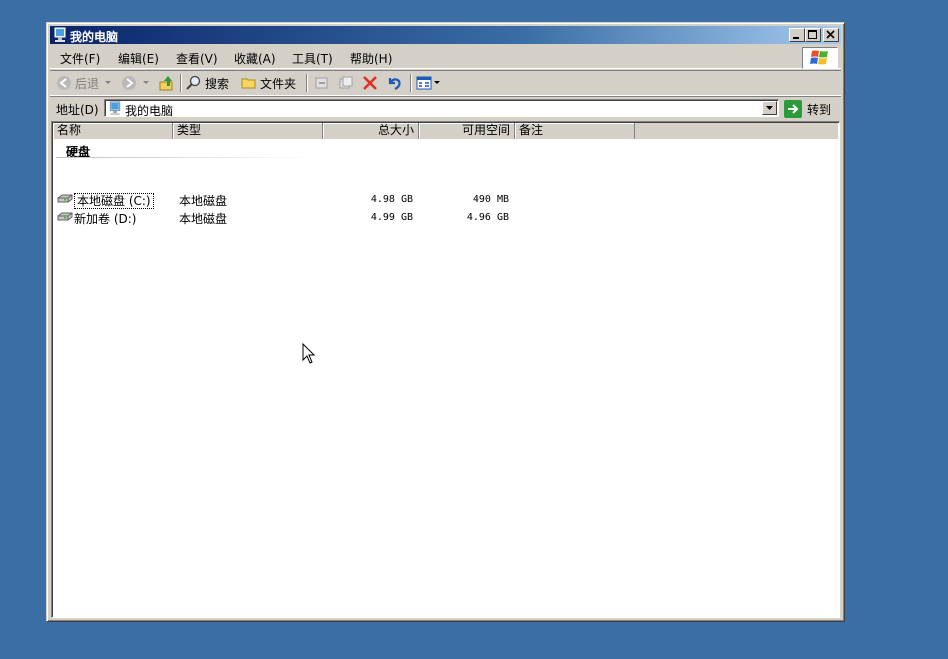  What do you see at coordinates (248, 131) in the screenshot?
I see `column-type: 类型` at bounding box center [248, 131].